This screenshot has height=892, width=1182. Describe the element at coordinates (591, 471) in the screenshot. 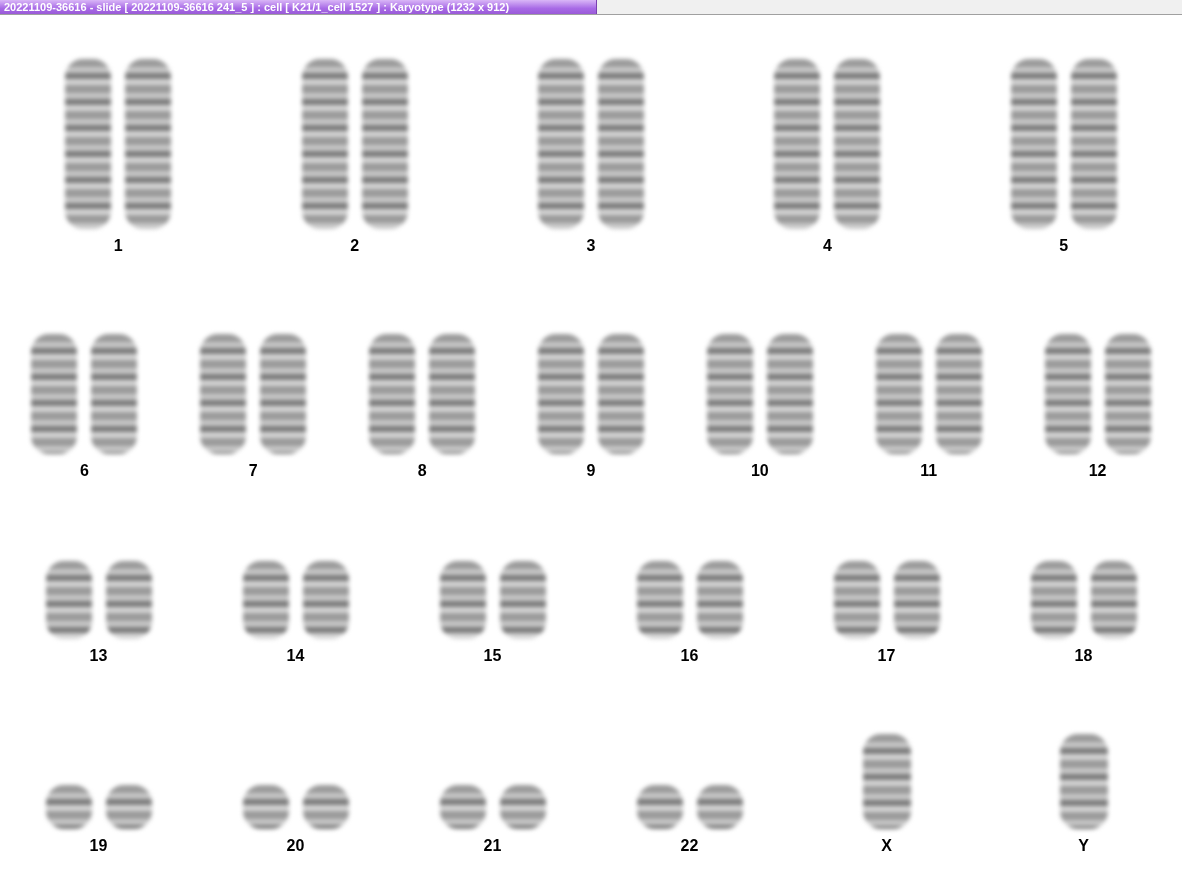

I see `chromosome-label: 9` at that location.